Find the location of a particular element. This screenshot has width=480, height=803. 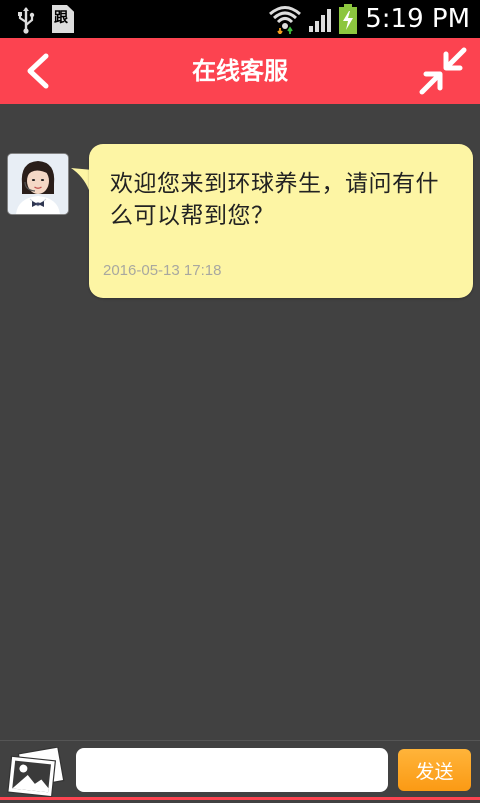

minimize-button is located at coordinates (443, 71).